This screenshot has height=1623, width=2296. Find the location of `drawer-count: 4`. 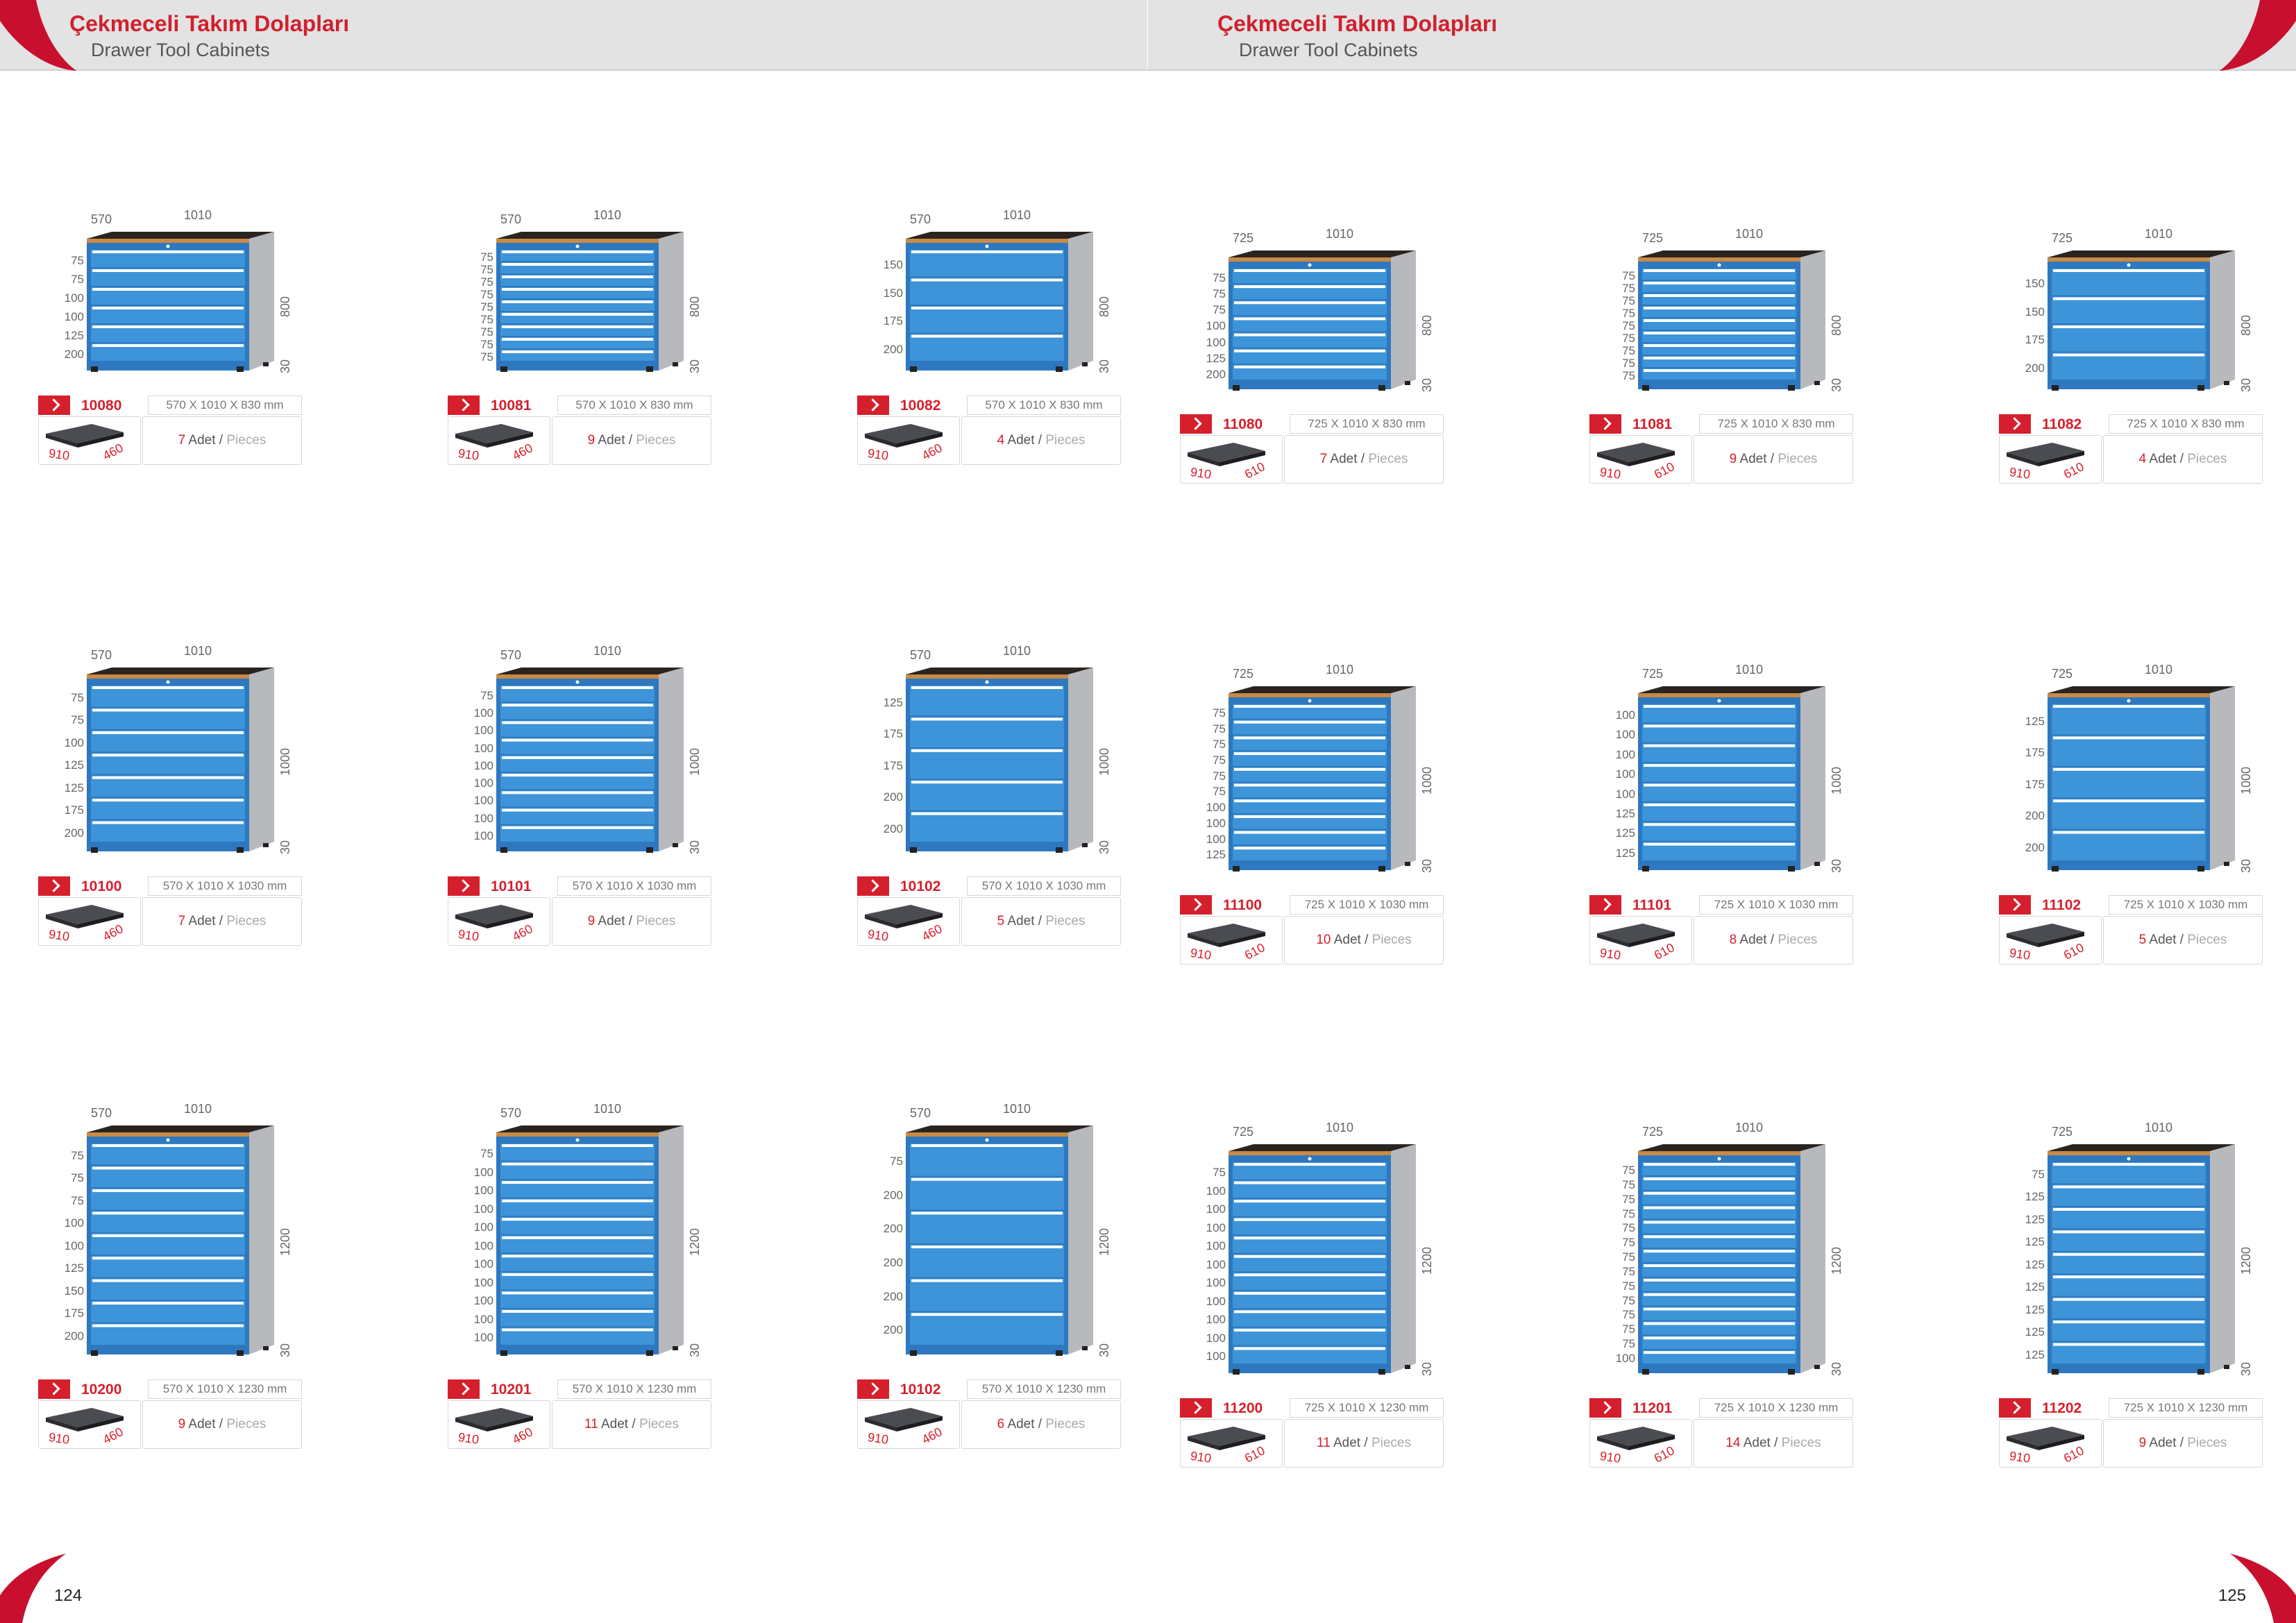

drawer-count: 4 is located at coordinates (2142, 459).